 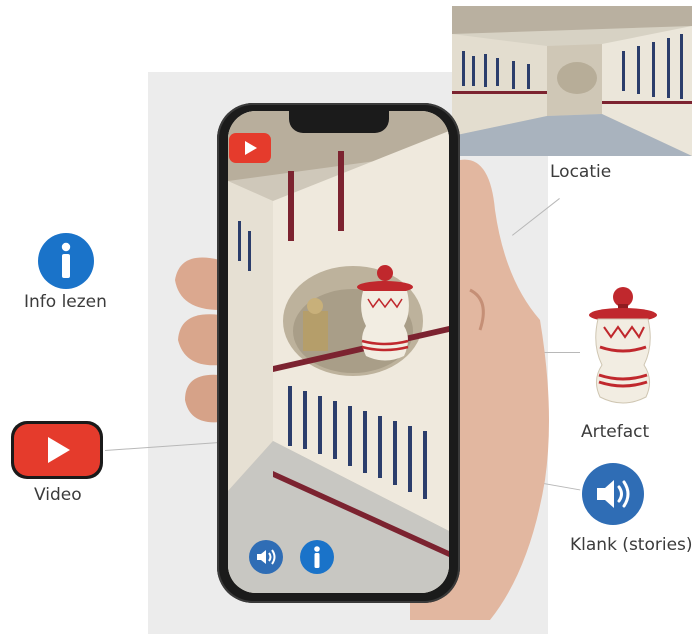 I want to click on vase-artefact-icon, so click(x=623, y=352).